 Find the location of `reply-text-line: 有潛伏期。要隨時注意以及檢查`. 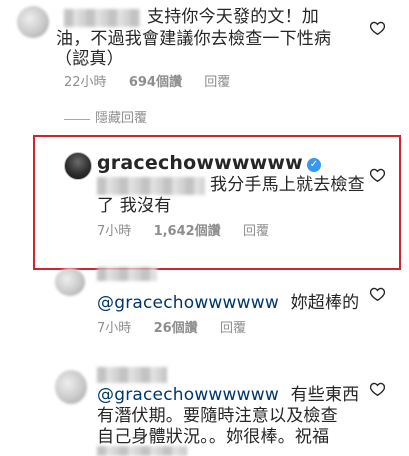

reply-text-line: 有潛伏期。要隨時注意以及檢查 is located at coordinates (217, 416).